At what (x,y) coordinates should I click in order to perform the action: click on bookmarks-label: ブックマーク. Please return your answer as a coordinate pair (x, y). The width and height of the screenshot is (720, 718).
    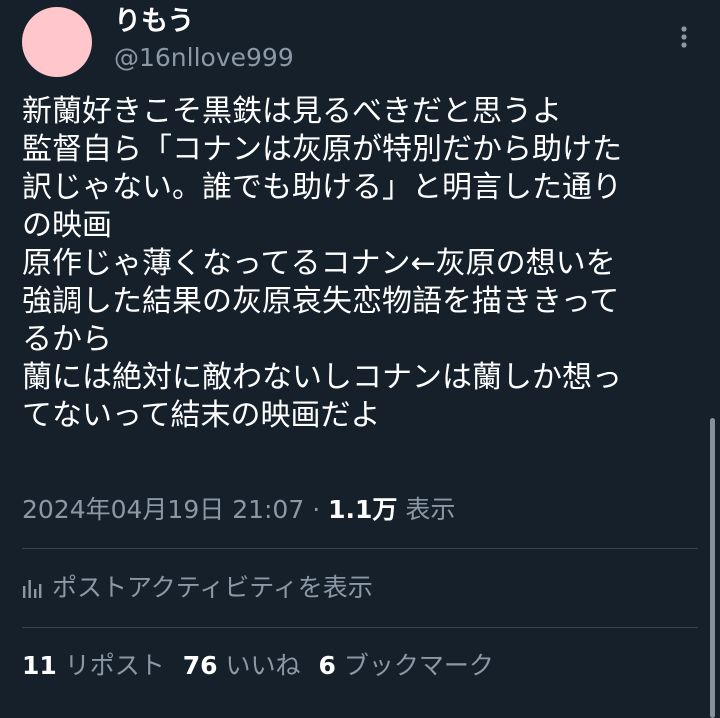
    Looking at the image, I should click on (418, 665).